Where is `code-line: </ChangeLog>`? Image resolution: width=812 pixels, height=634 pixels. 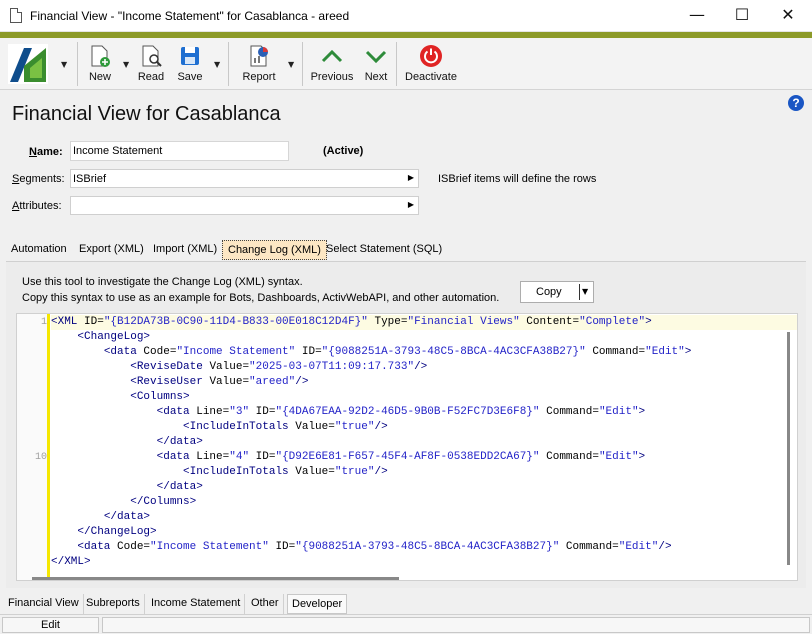
code-line: </ChangeLog> is located at coordinates (117, 532).